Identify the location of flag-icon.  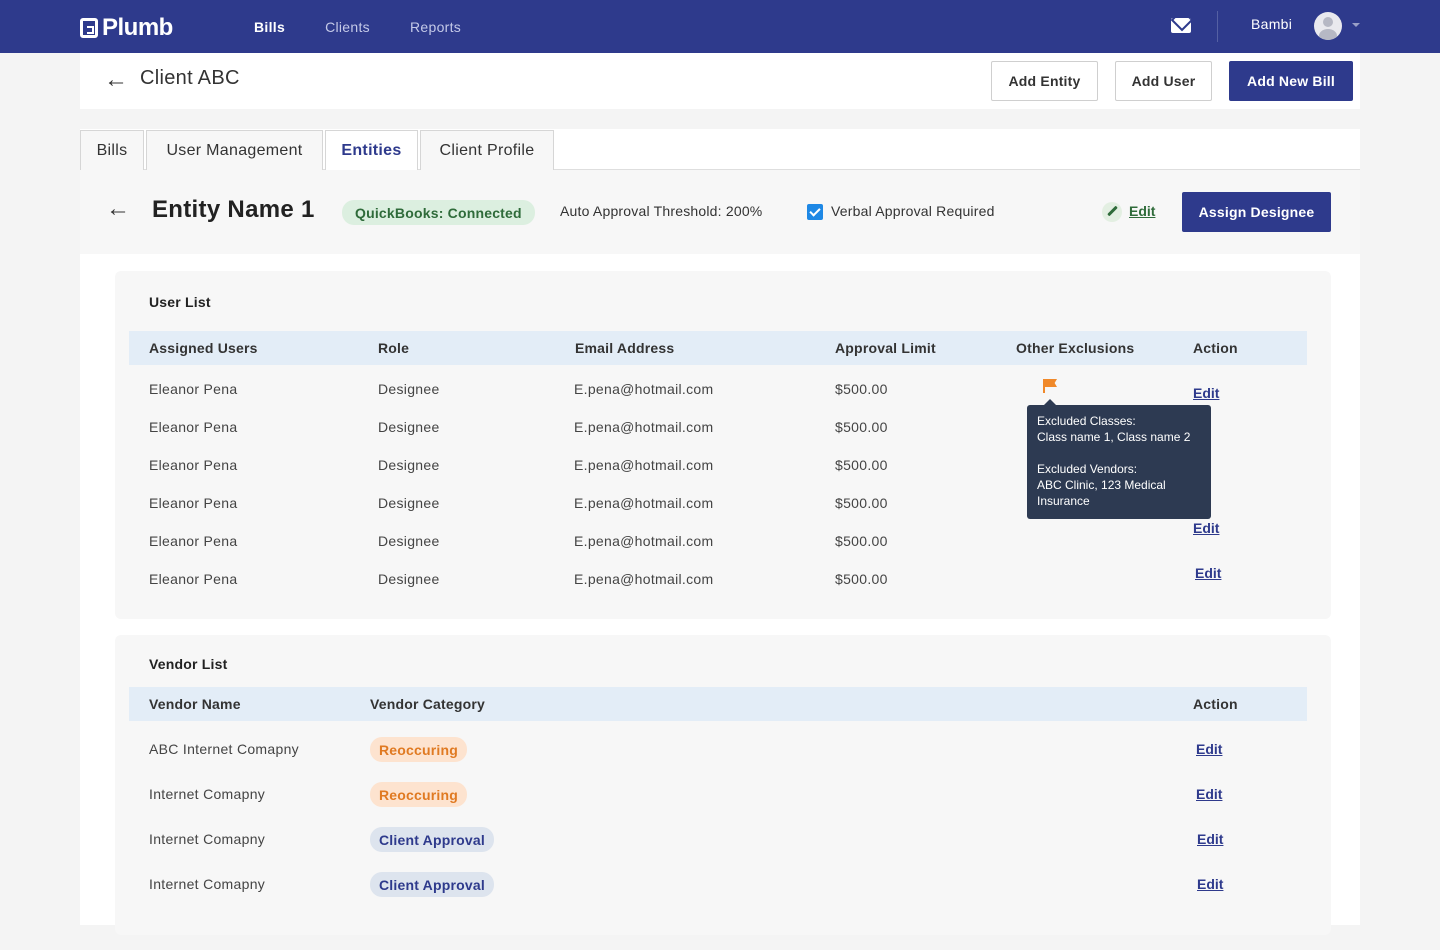
(1050, 386).